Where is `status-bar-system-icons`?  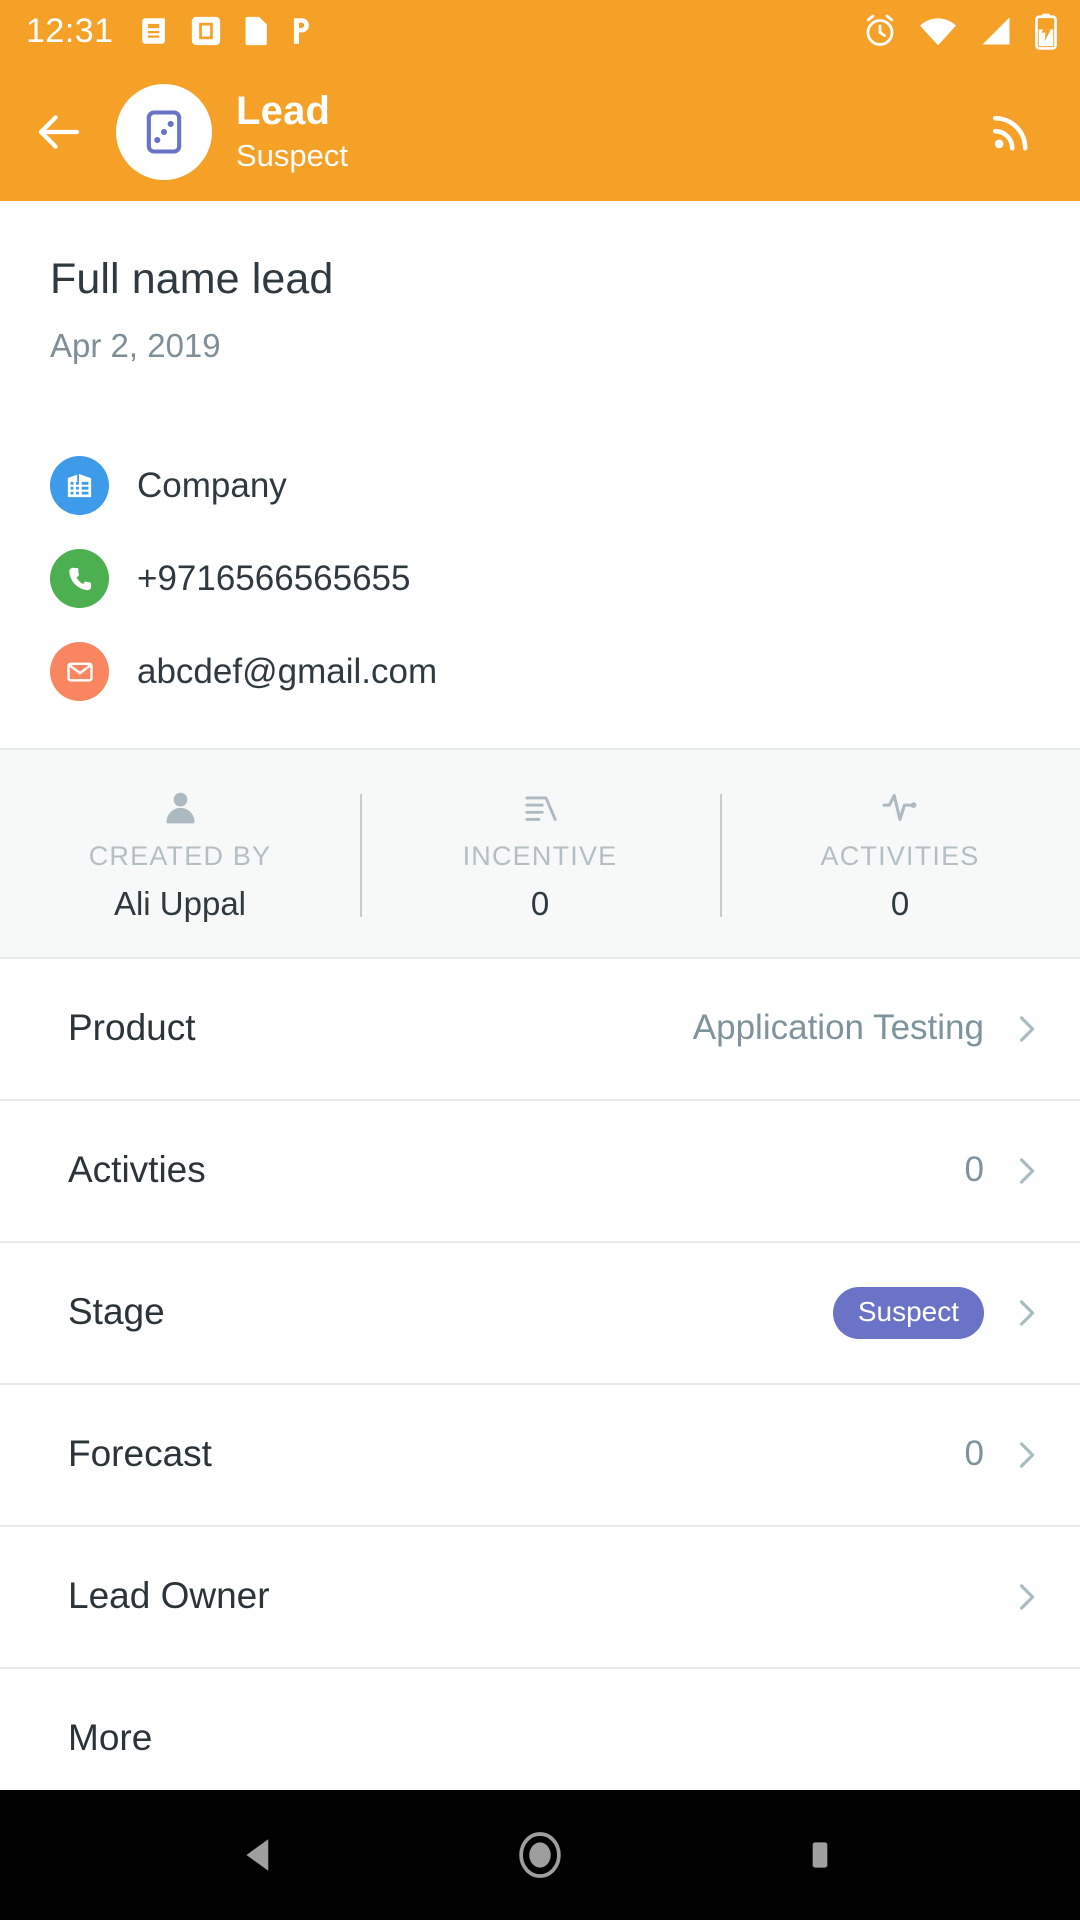
status-bar-system-icons is located at coordinates (960, 31).